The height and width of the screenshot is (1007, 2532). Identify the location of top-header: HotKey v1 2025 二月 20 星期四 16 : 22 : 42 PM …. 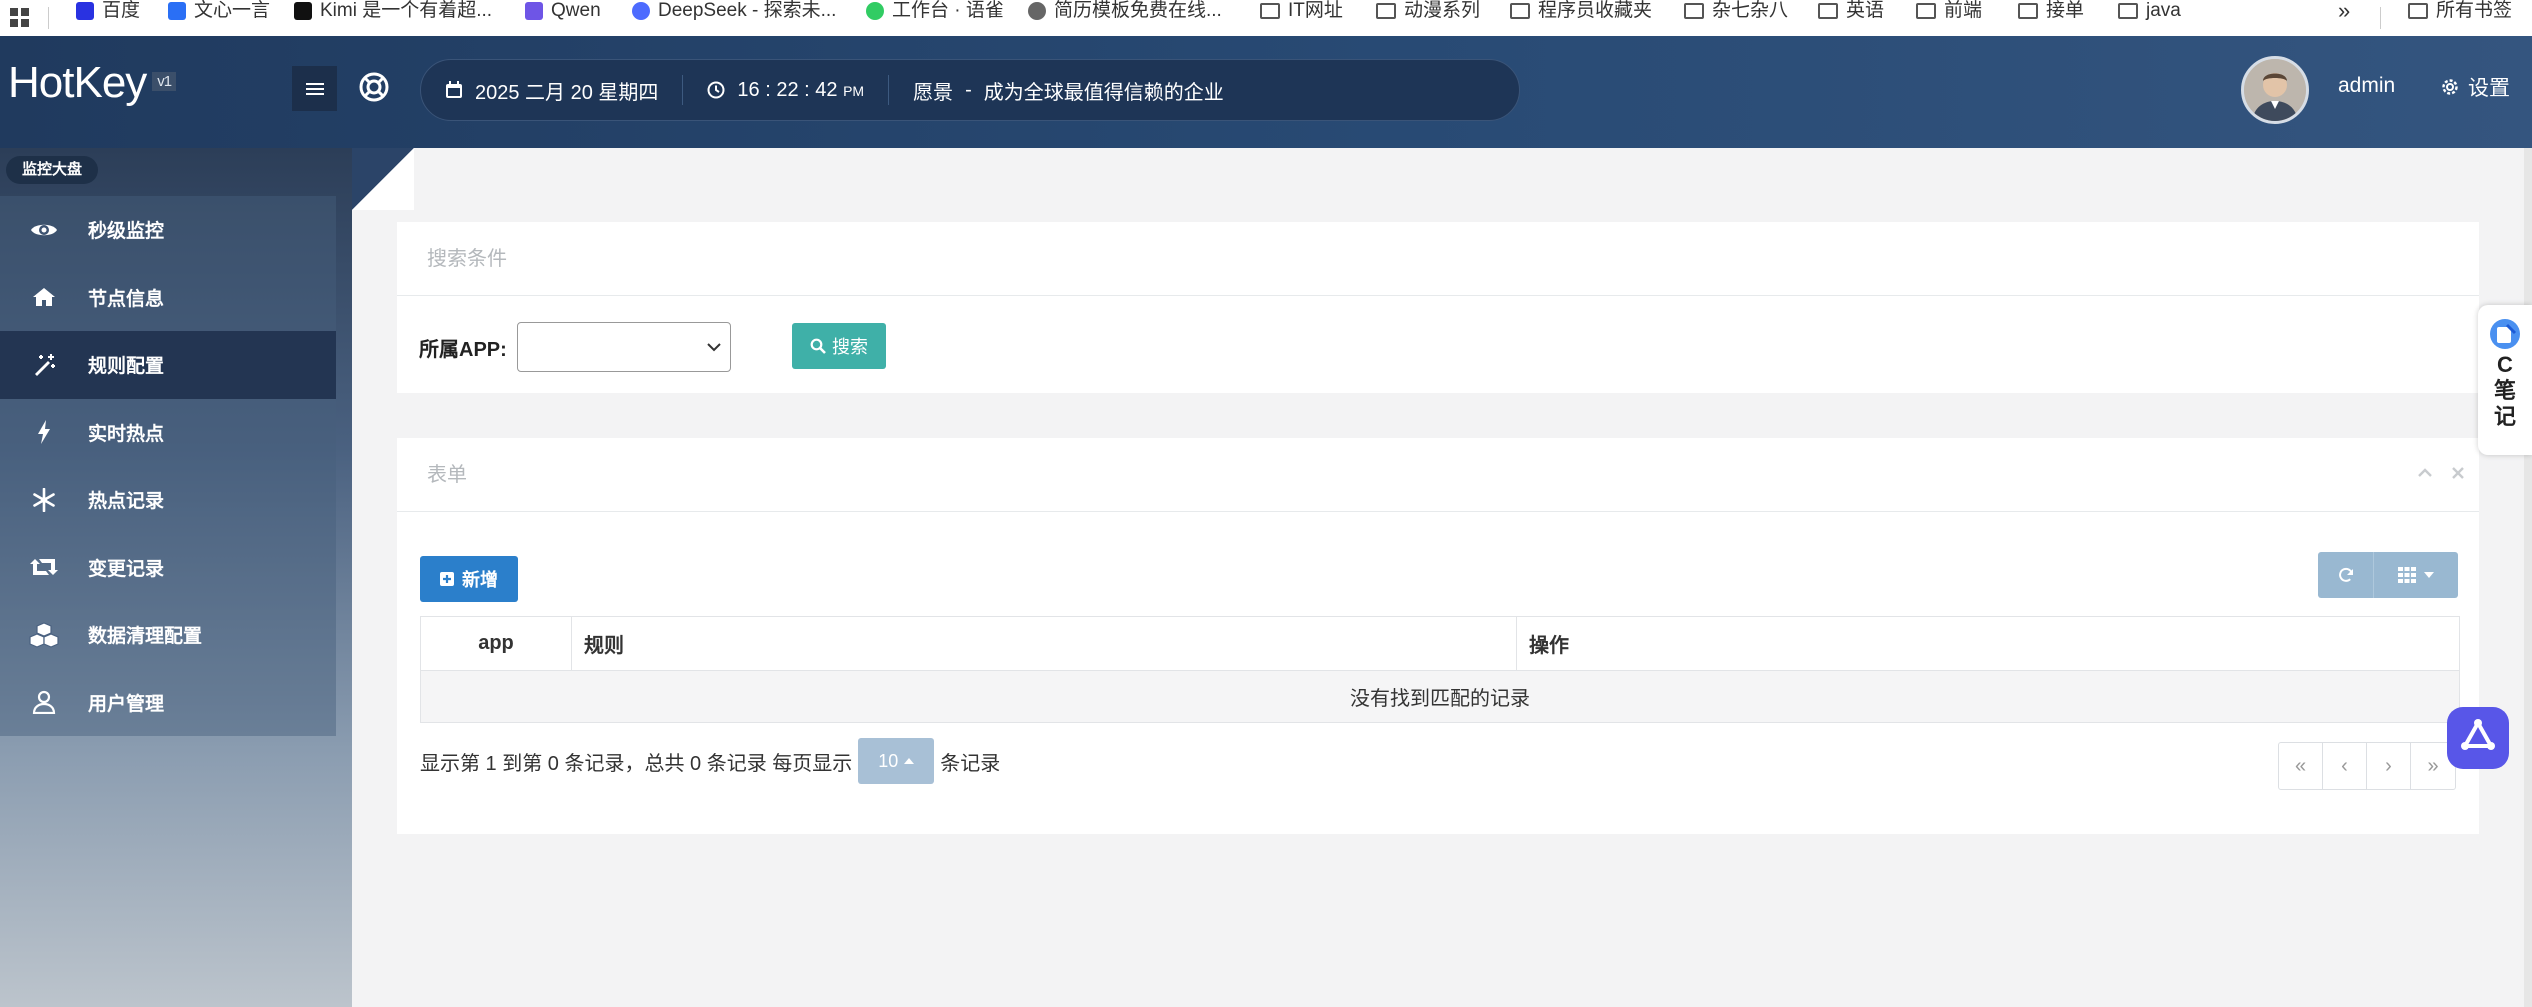
(1266, 92).